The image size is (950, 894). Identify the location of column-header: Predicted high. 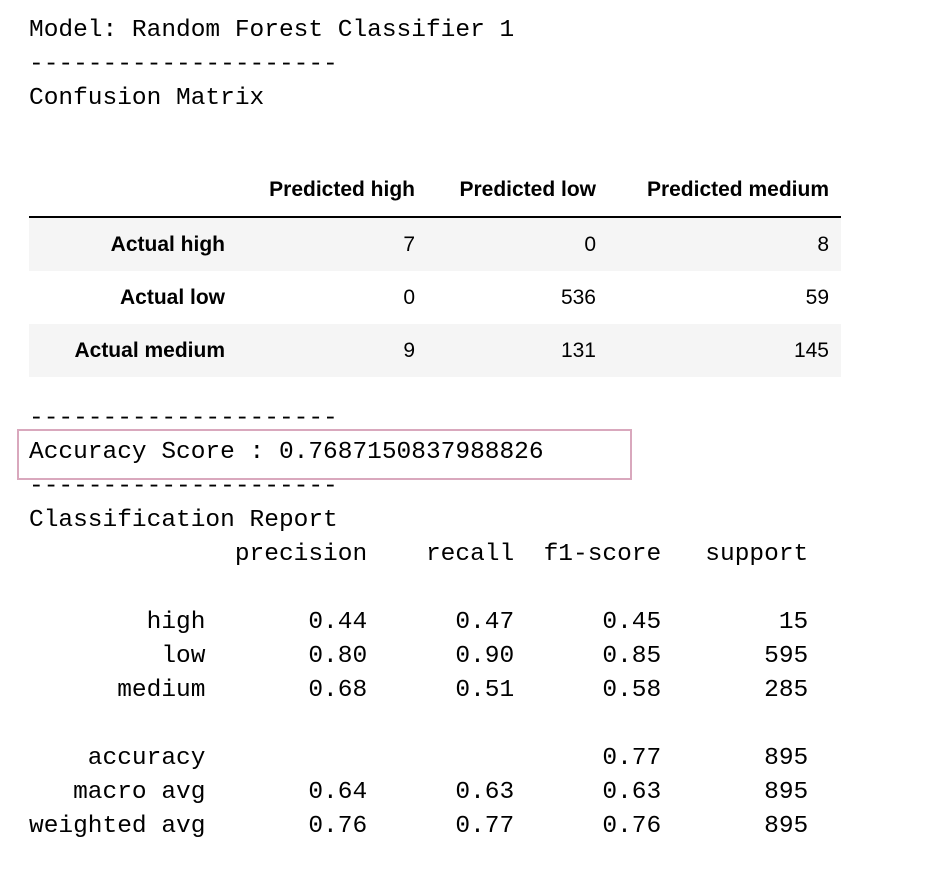
(332, 191).